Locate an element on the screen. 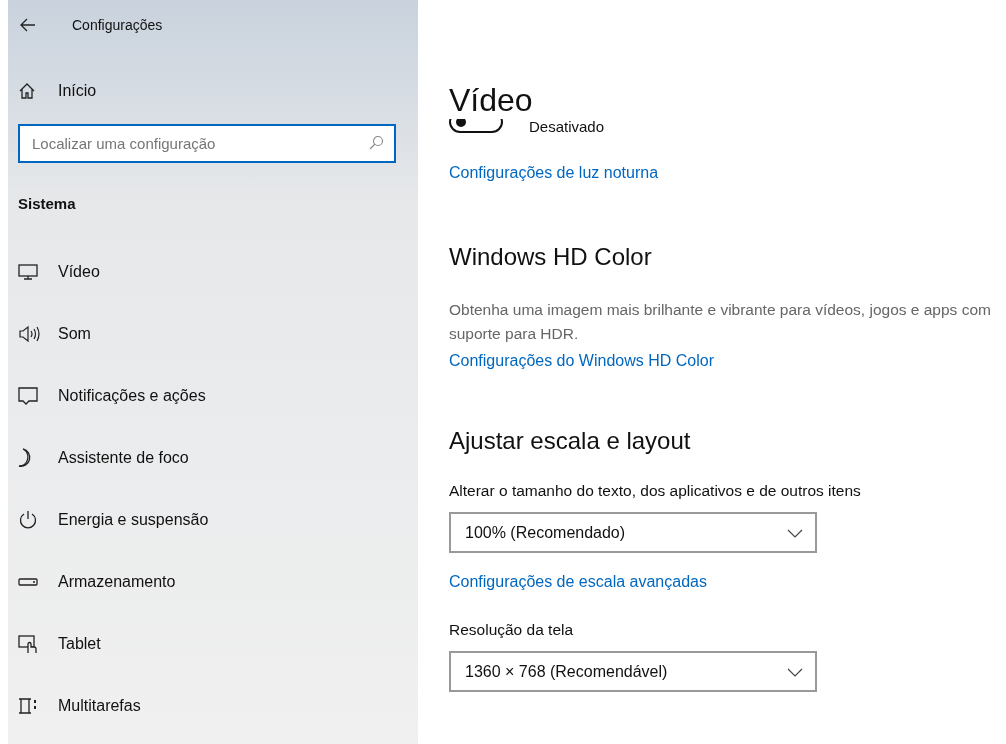  night-light-link: Configurações de luz noturna is located at coordinates (554, 173).